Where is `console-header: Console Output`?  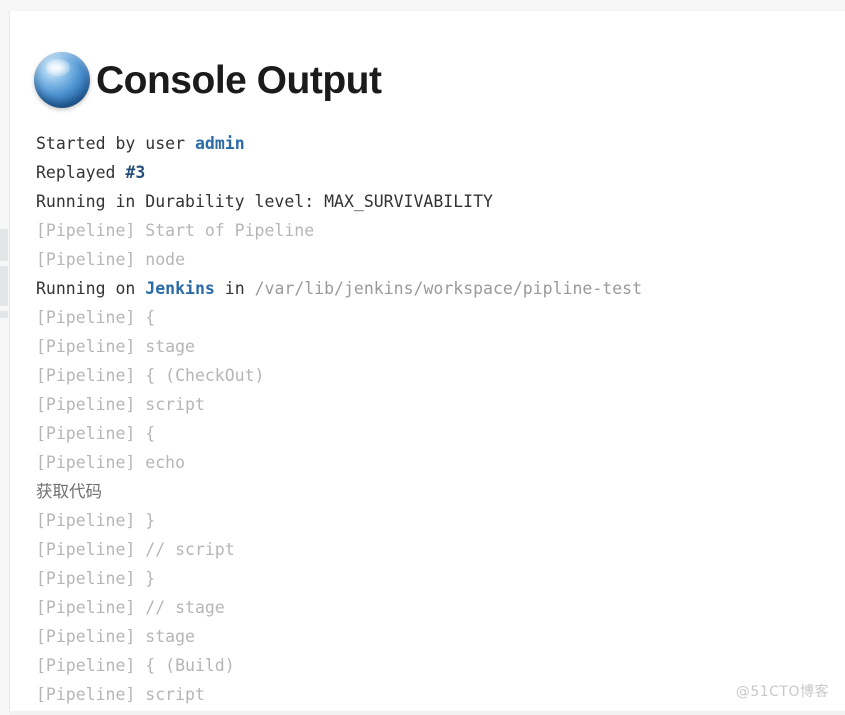
console-header: Console Output is located at coordinates (427, 61).